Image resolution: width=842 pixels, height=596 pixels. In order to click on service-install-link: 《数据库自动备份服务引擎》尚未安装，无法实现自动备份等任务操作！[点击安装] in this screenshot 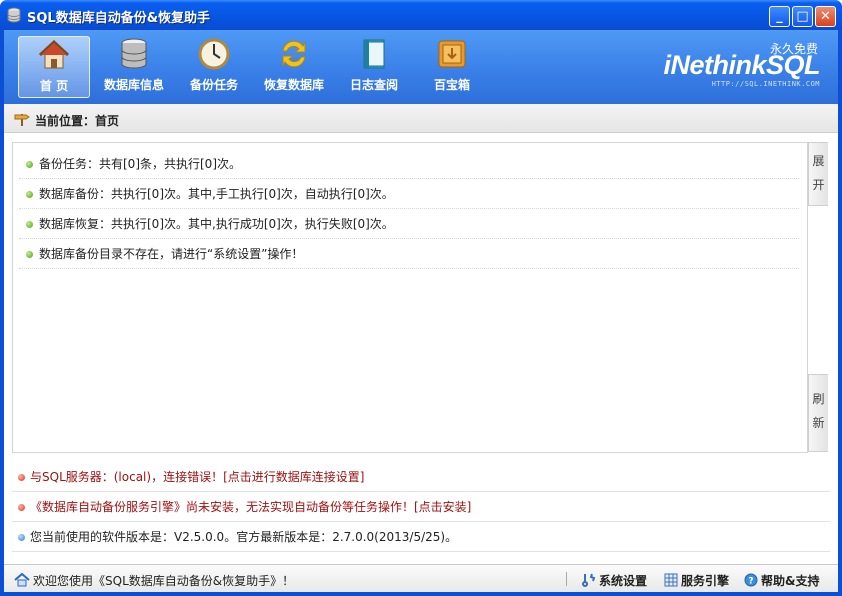, I will do `click(421, 507)`.